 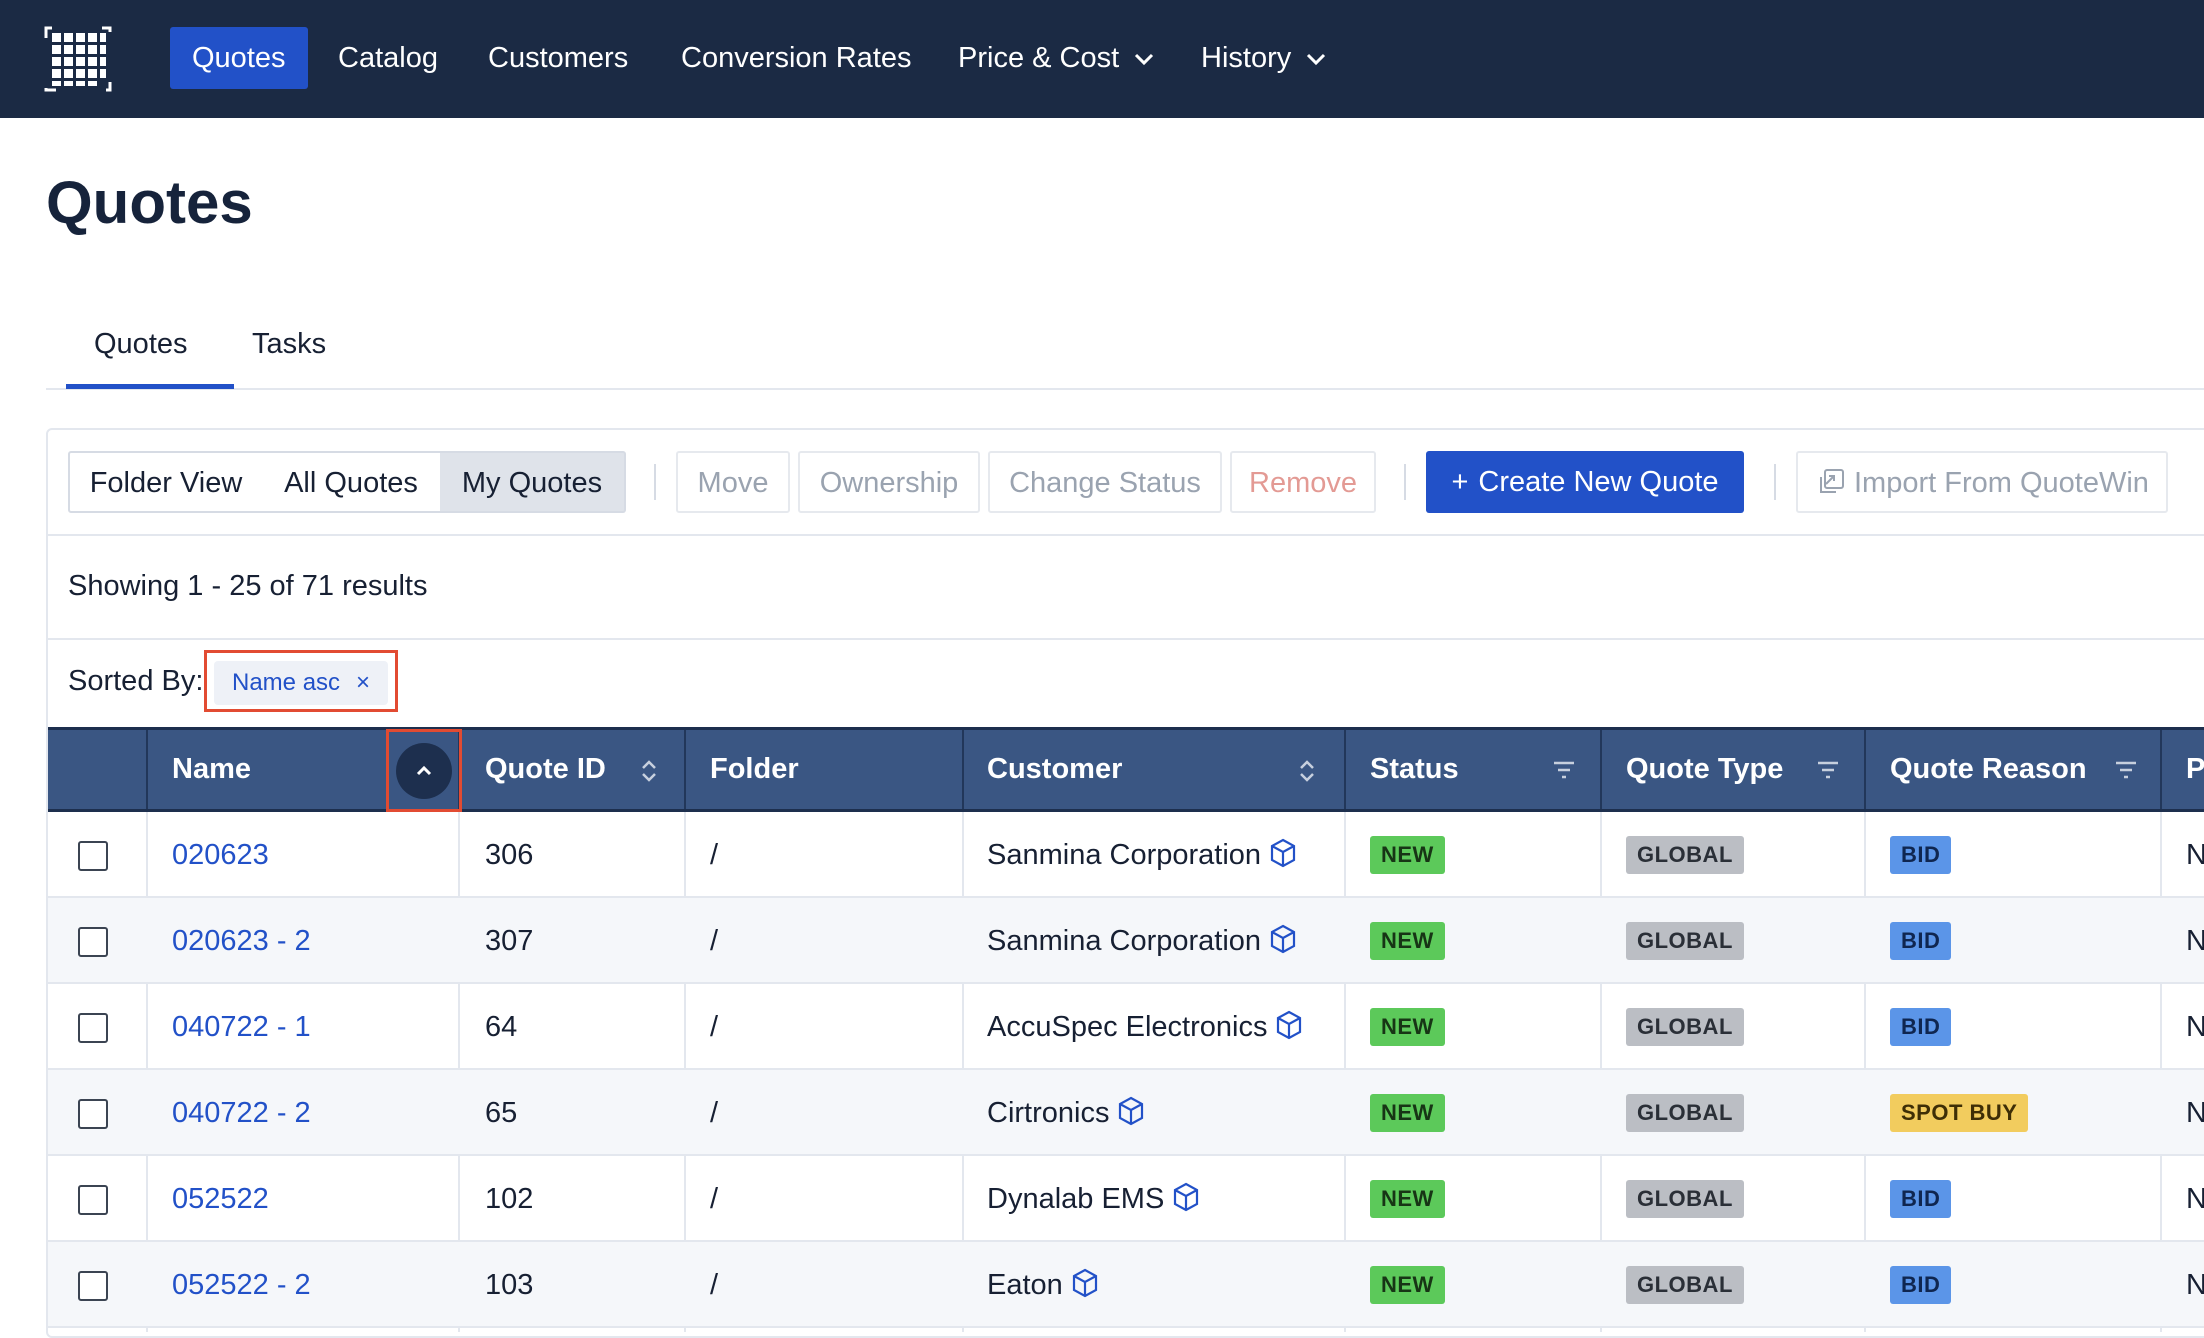 What do you see at coordinates (1056, 58) in the screenshot?
I see `nav-price-cost: Price & Cost` at bounding box center [1056, 58].